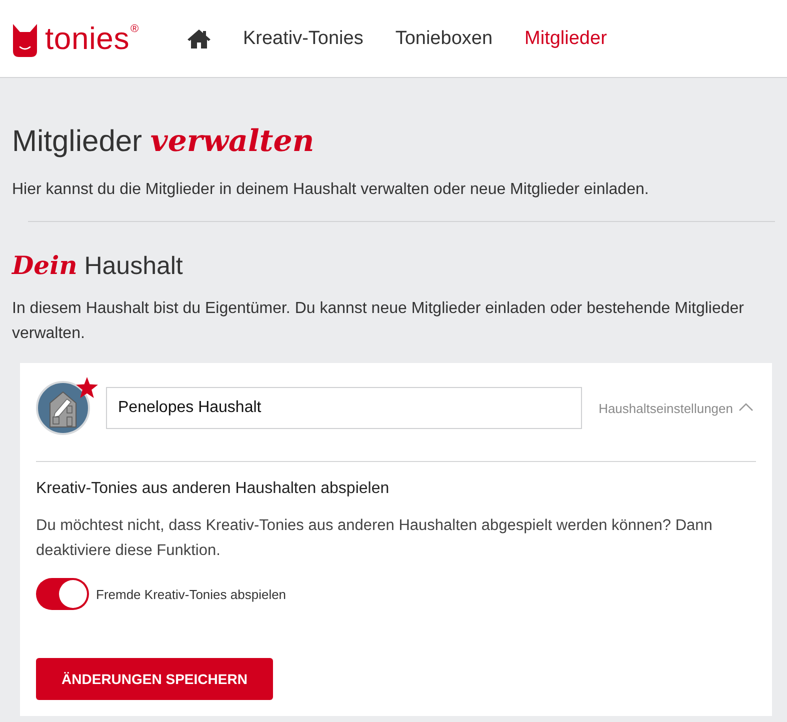 The width and height of the screenshot is (787, 722). I want to click on nav-link: Kreativ-Tonies, so click(303, 39).